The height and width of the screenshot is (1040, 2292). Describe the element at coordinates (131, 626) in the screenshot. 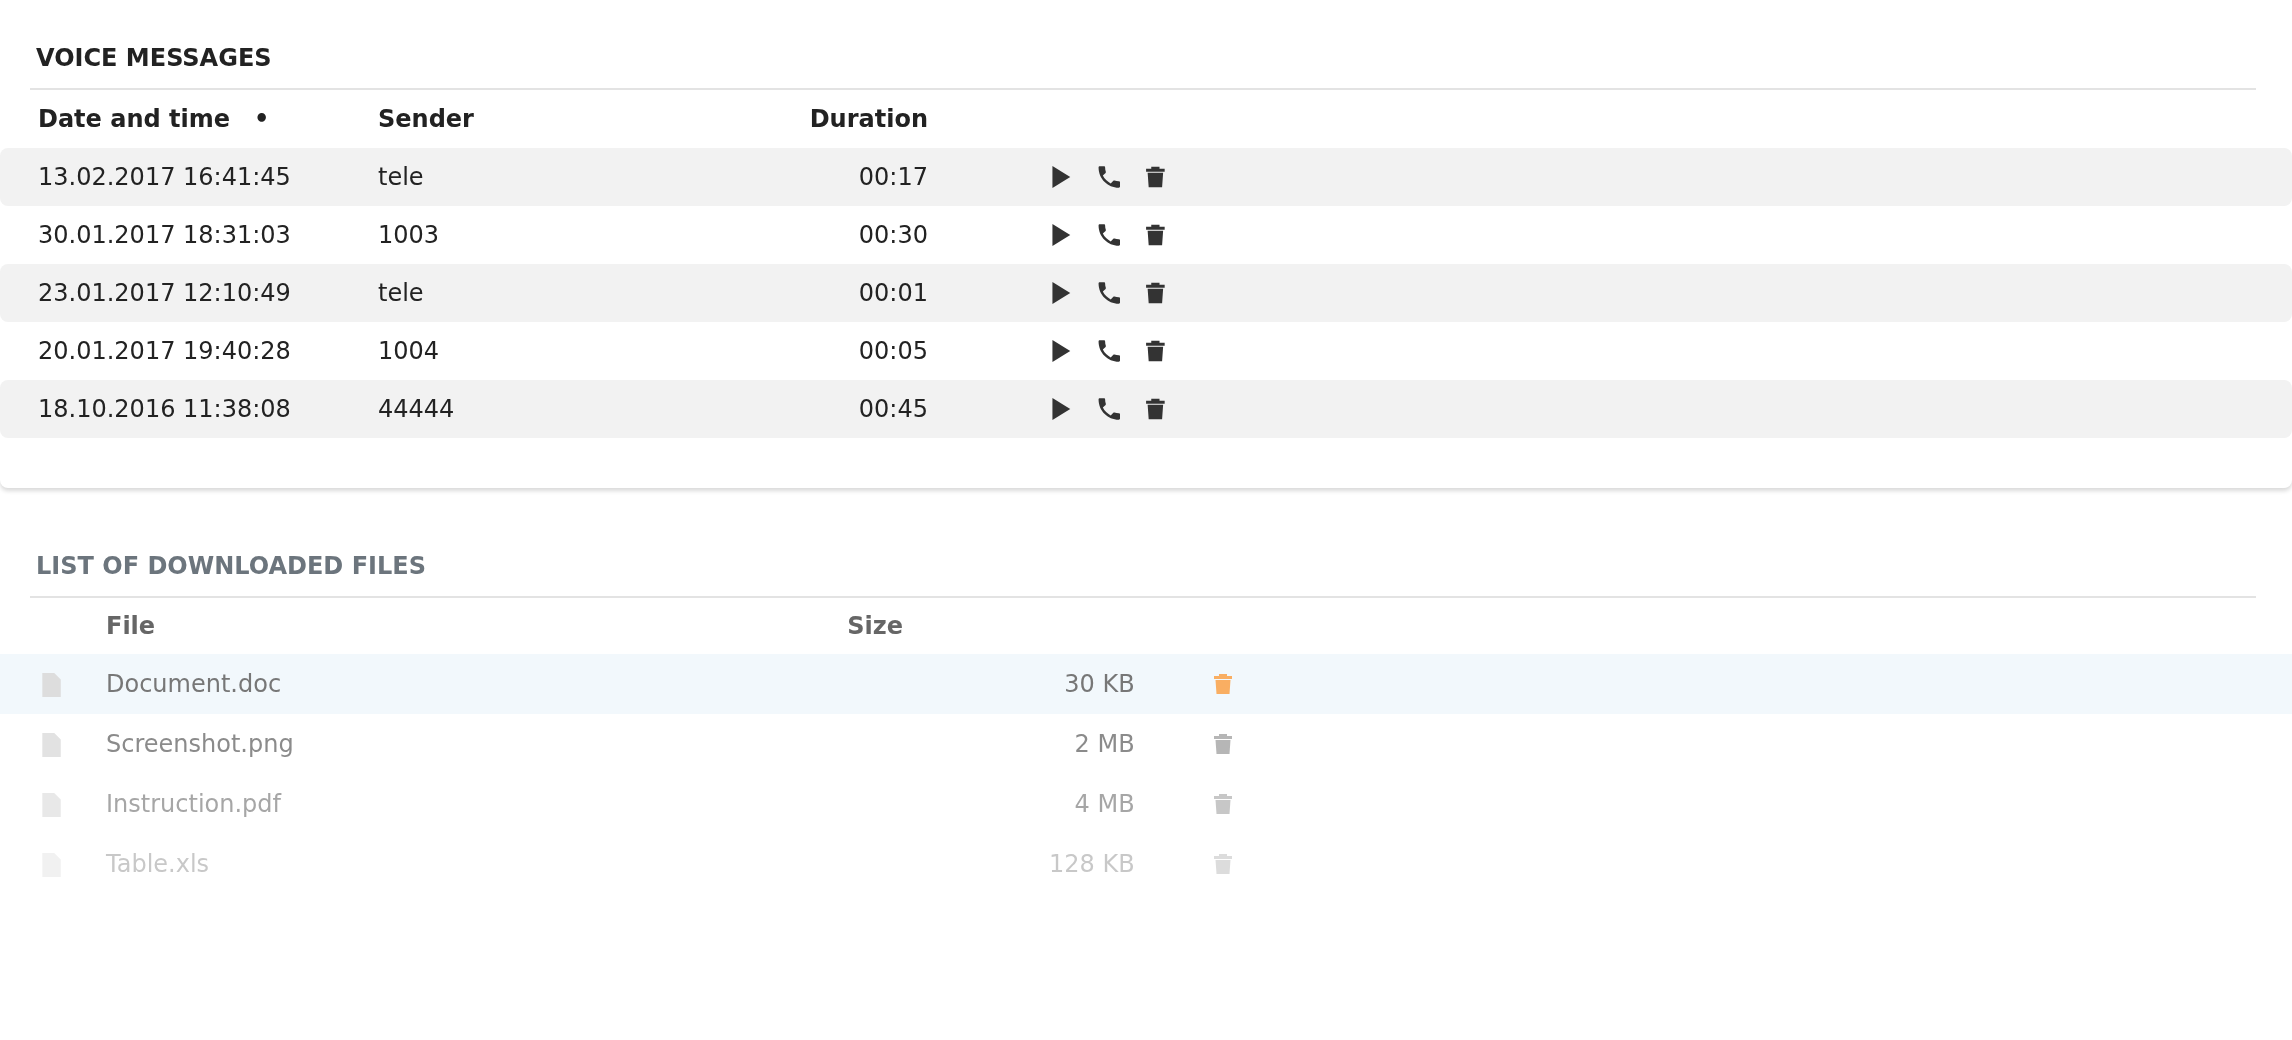

I see `column-header: File` at that location.